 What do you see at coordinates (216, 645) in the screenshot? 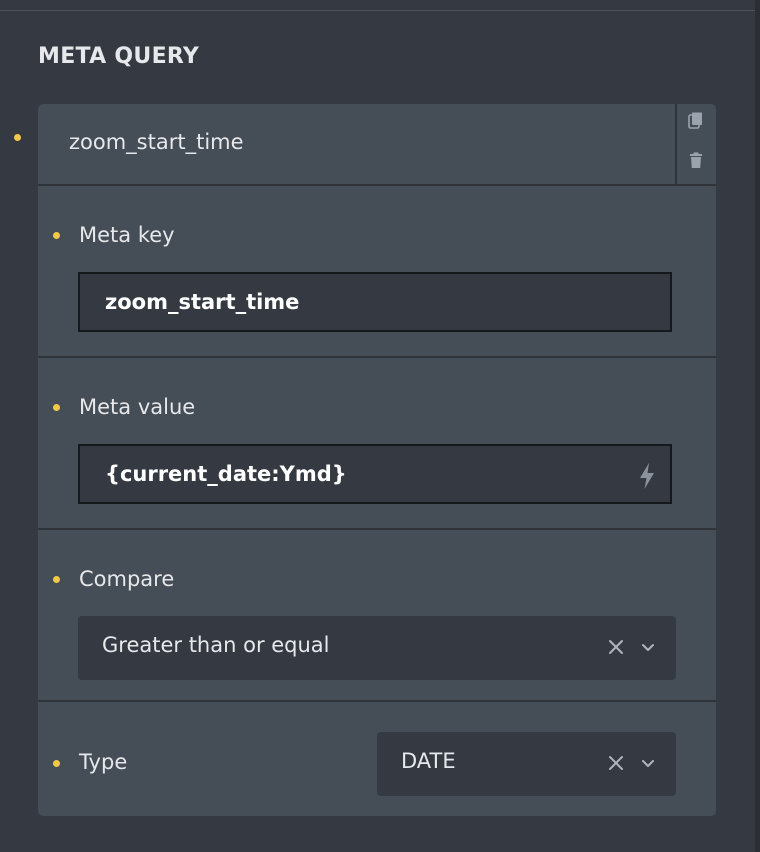
I see `compare-select-value: Greater than or equal` at bounding box center [216, 645].